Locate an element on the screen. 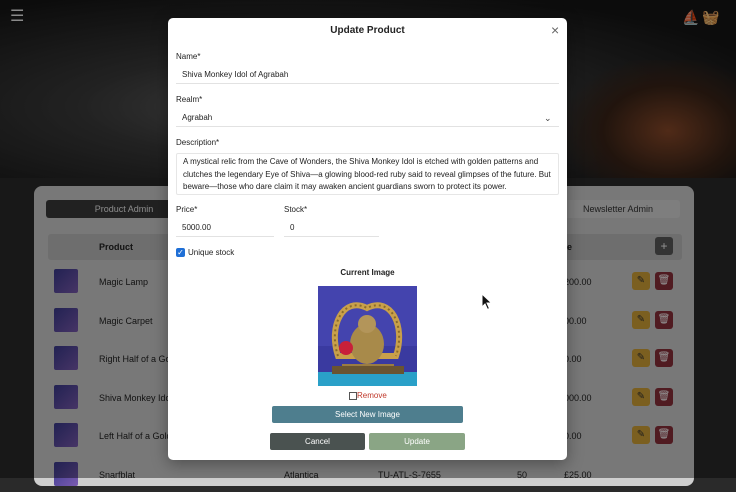 The width and height of the screenshot is (736, 492). current-image-heading: Current Image is located at coordinates (367, 272).